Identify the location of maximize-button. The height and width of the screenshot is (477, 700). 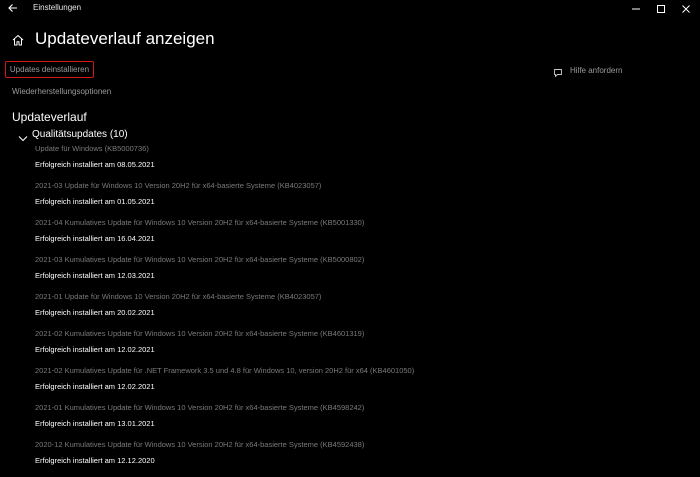
(661, 8).